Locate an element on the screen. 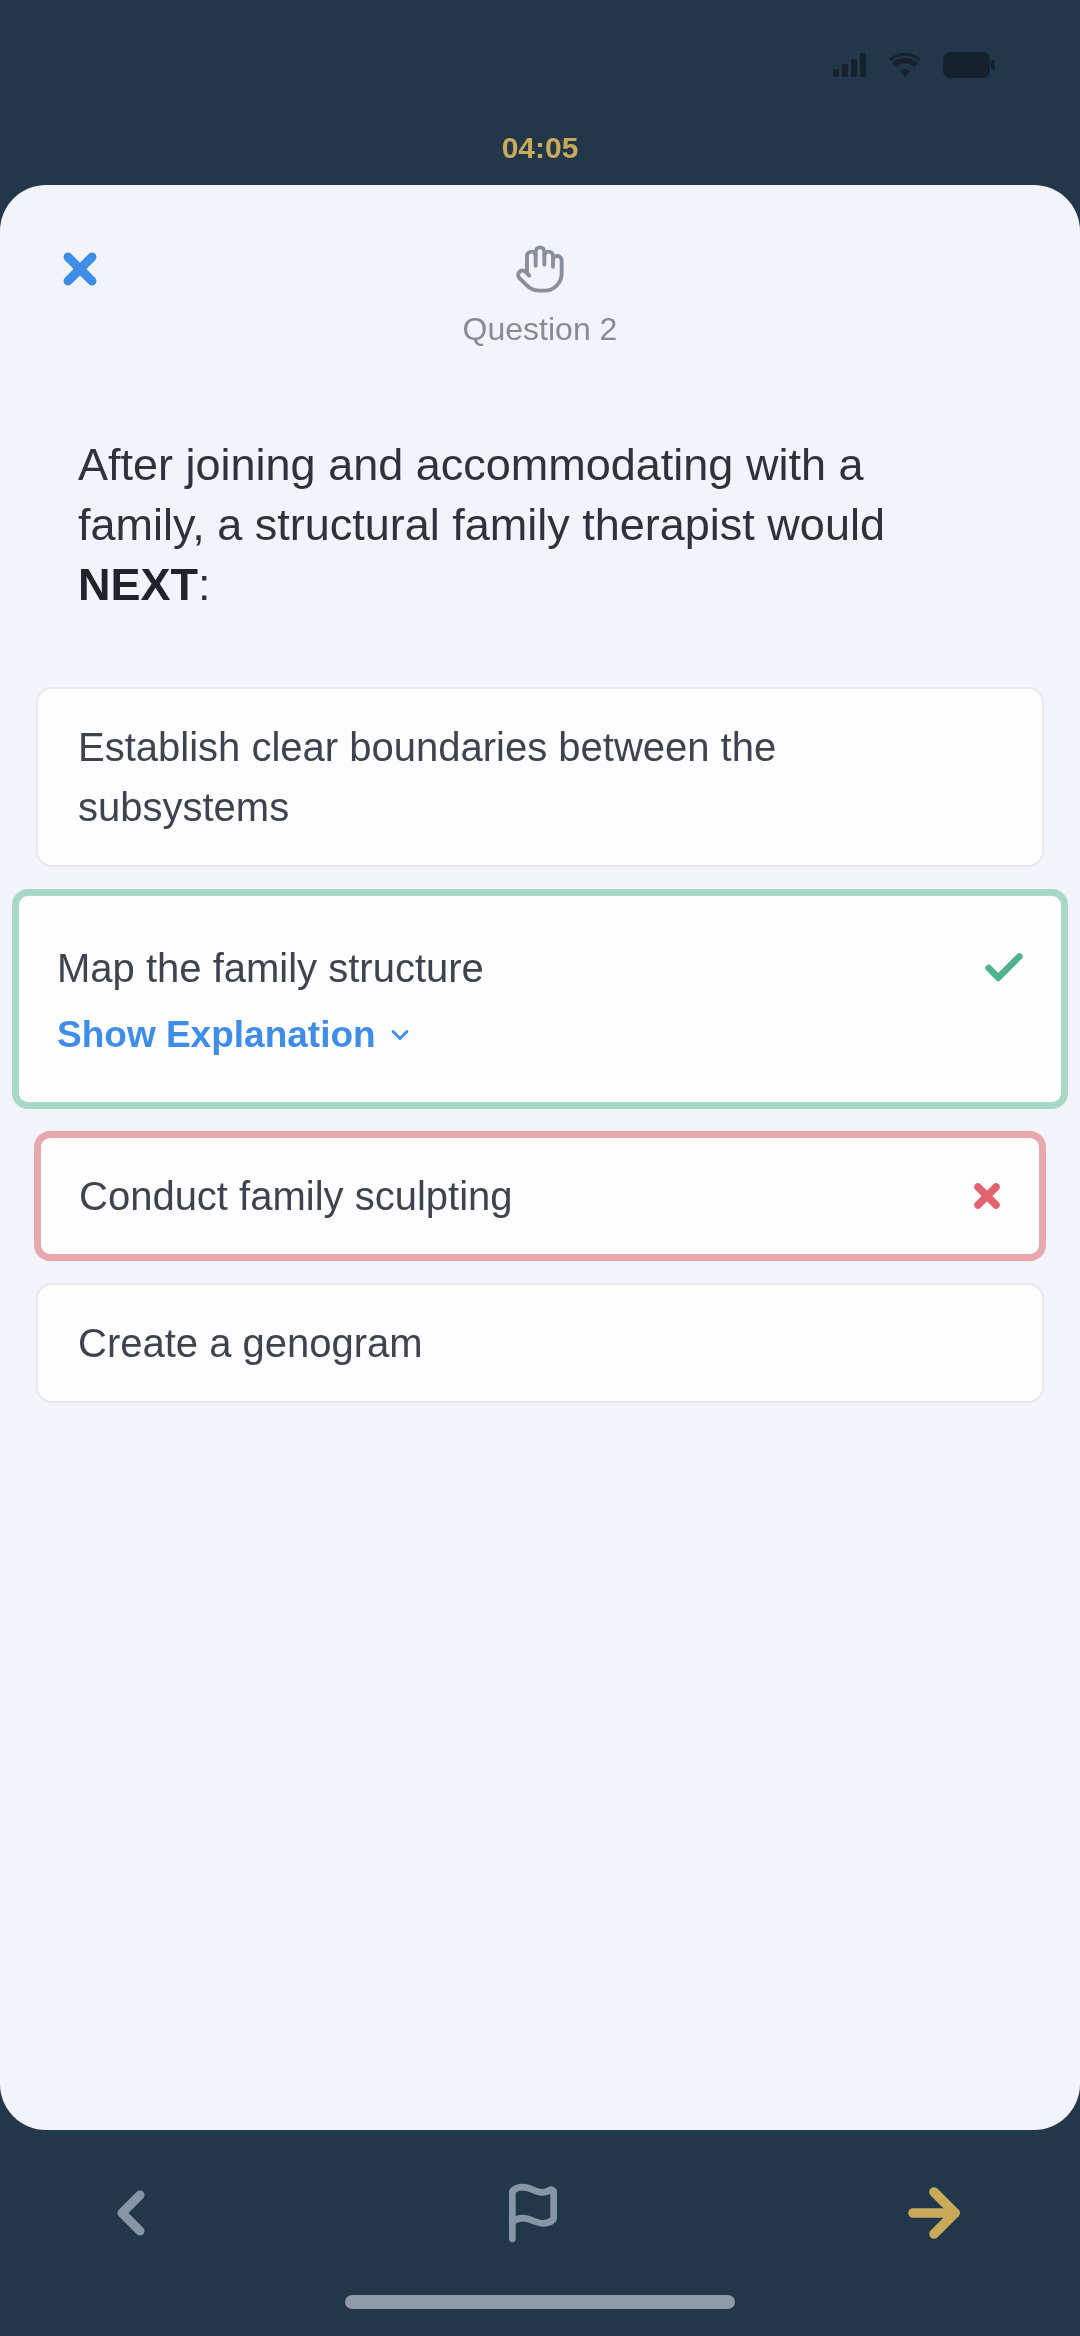 The width and height of the screenshot is (1080, 2336). timer-text: 04:05 is located at coordinates (540, 148).